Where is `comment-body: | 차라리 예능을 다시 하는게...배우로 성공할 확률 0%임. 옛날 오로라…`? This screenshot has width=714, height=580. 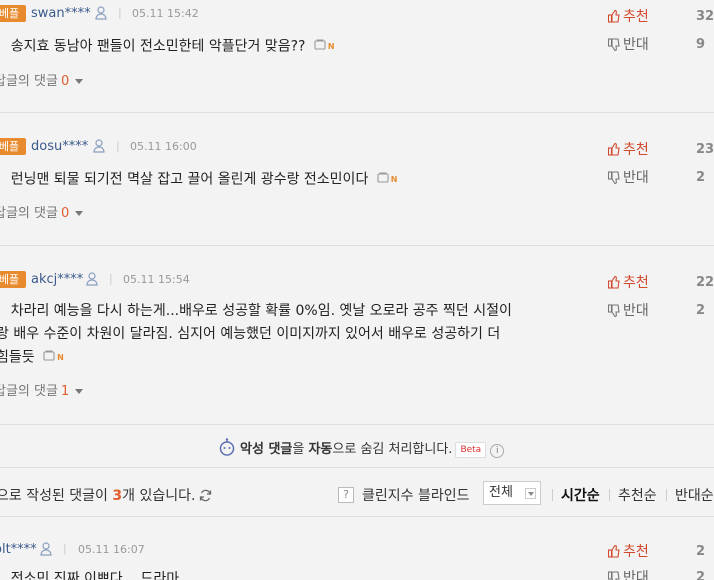 comment-body: | 차라리 예능을 다시 하는게...배우로 성공할 확률 0%임. 옛날 오로라… is located at coordinates (256, 311).